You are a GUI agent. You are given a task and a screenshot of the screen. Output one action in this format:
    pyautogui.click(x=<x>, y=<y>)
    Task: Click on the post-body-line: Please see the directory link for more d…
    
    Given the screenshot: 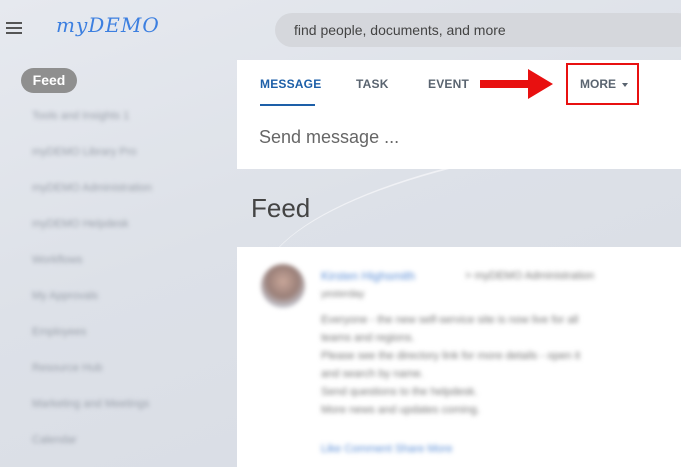 What is the action you would take?
    pyautogui.click(x=451, y=356)
    